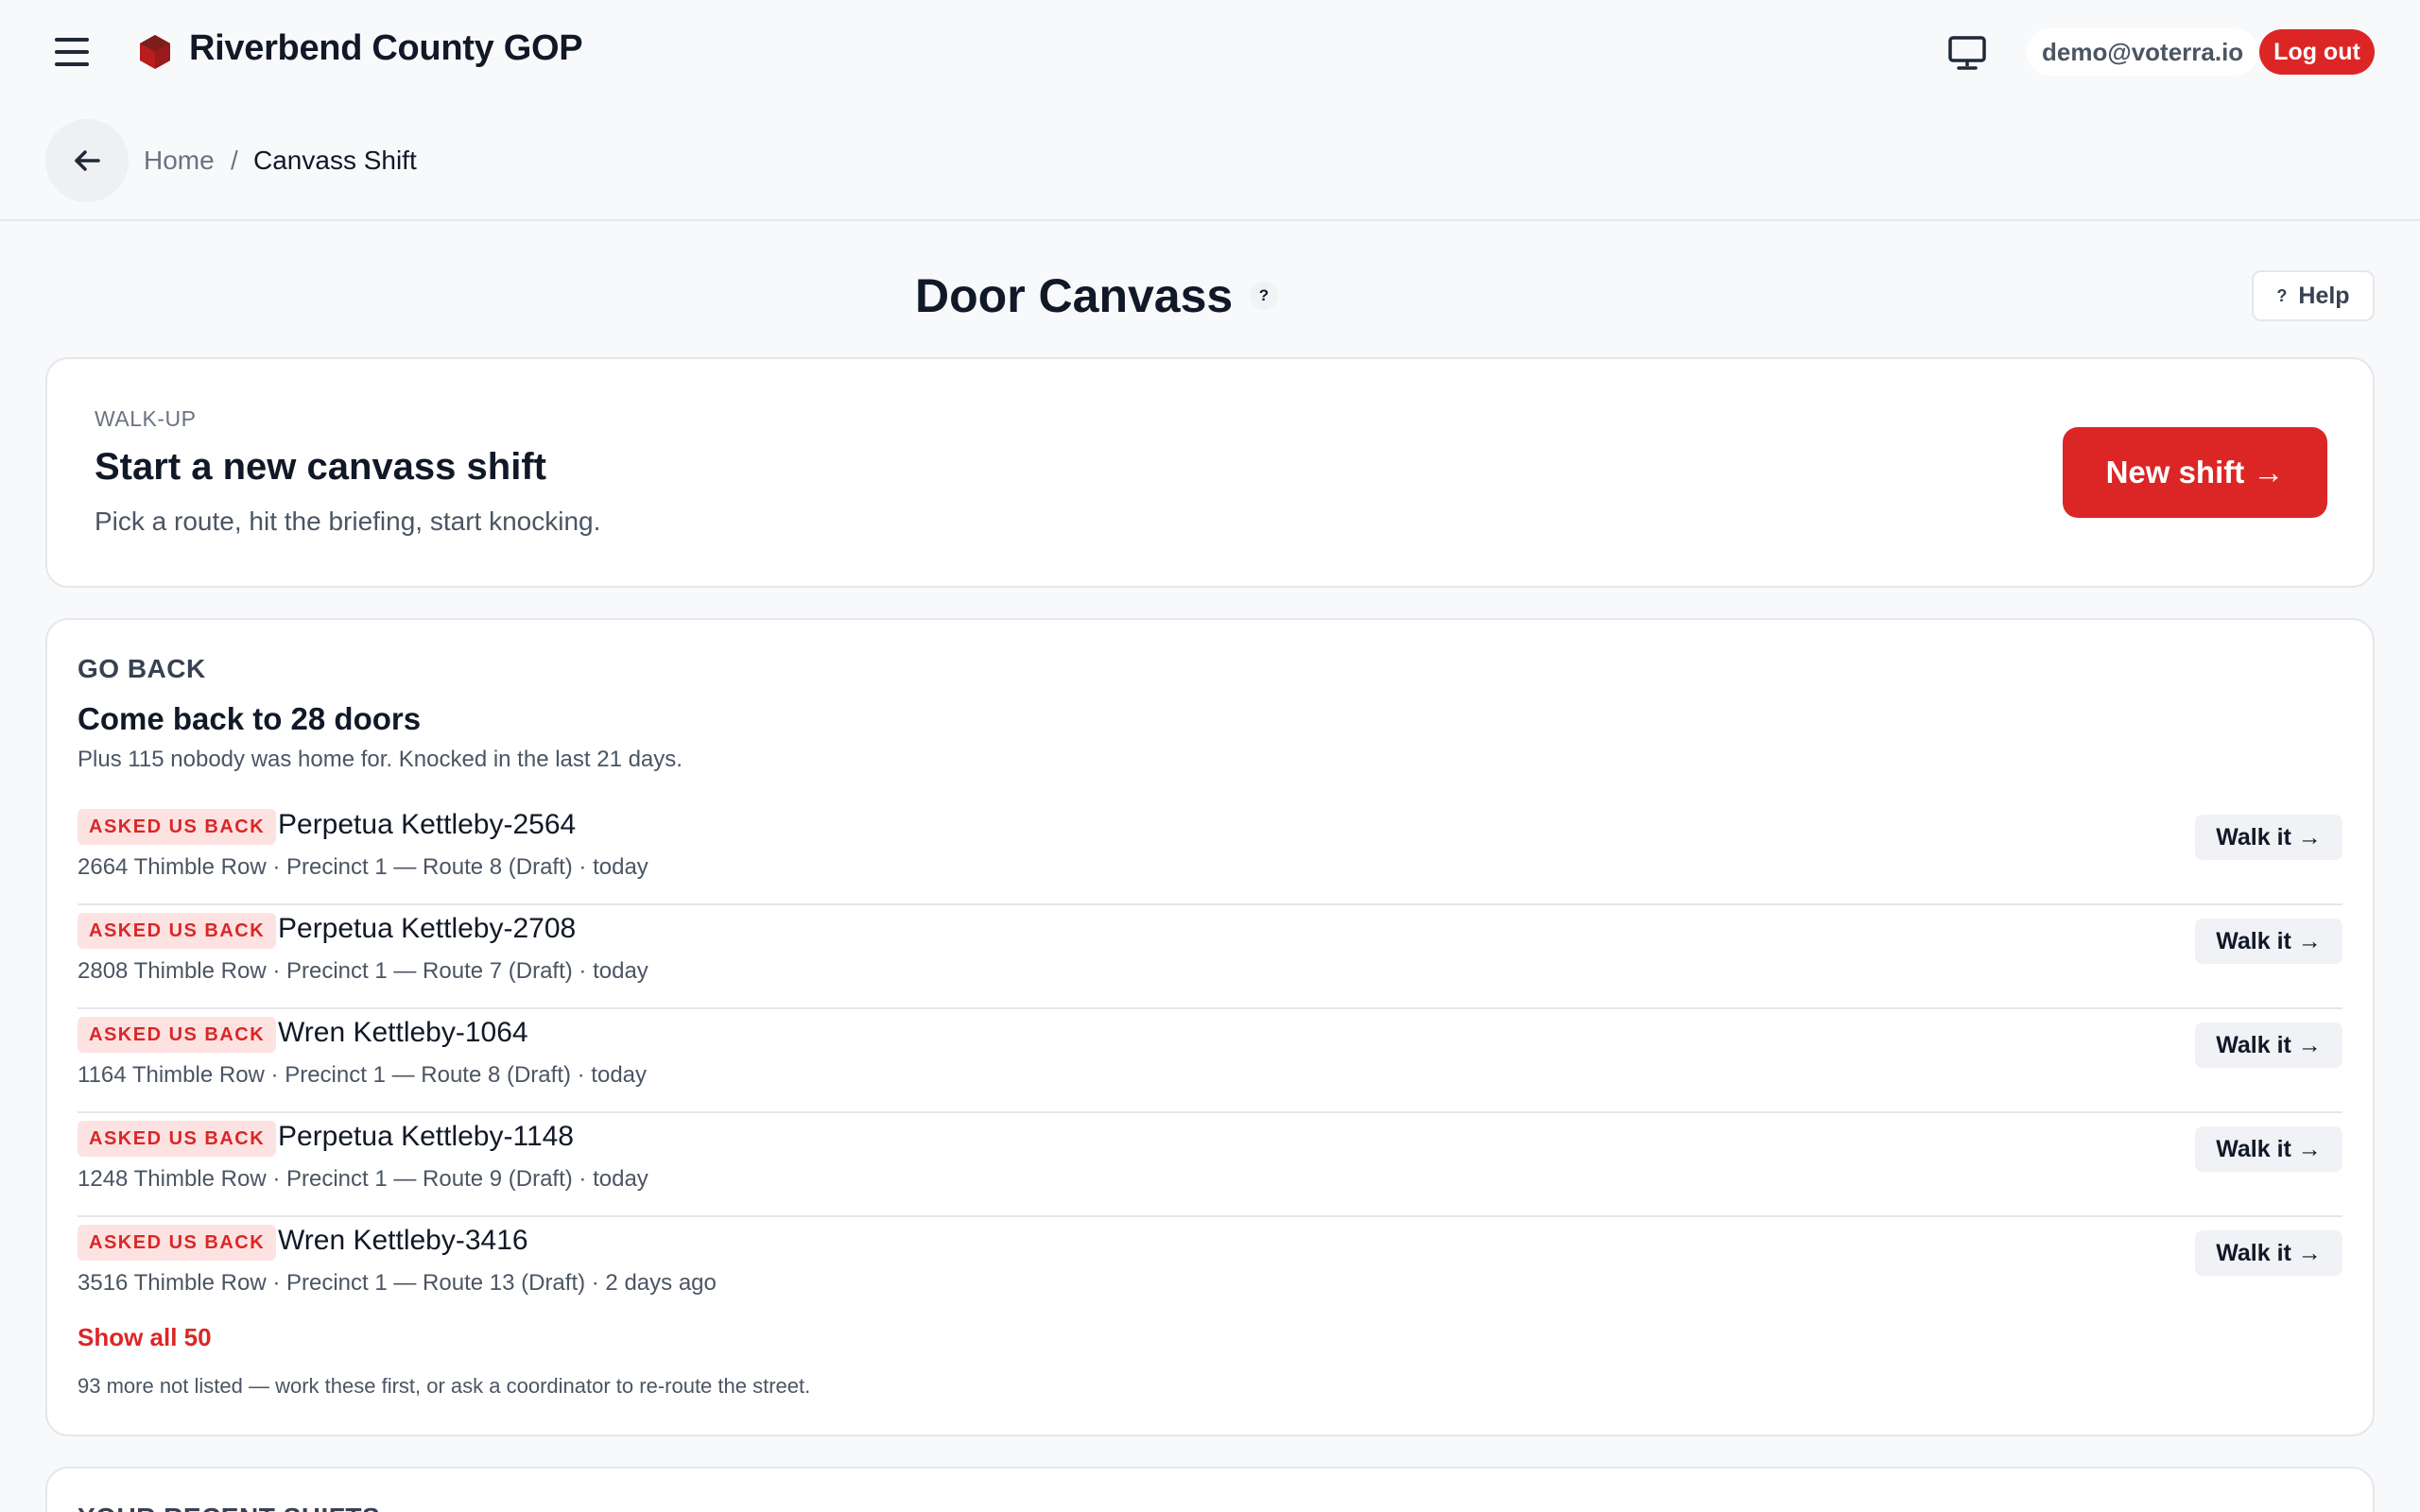 The width and height of the screenshot is (2420, 1512). Describe the element at coordinates (142, 668) in the screenshot. I see `go-back-eyebrow: GO BACK` at that location.